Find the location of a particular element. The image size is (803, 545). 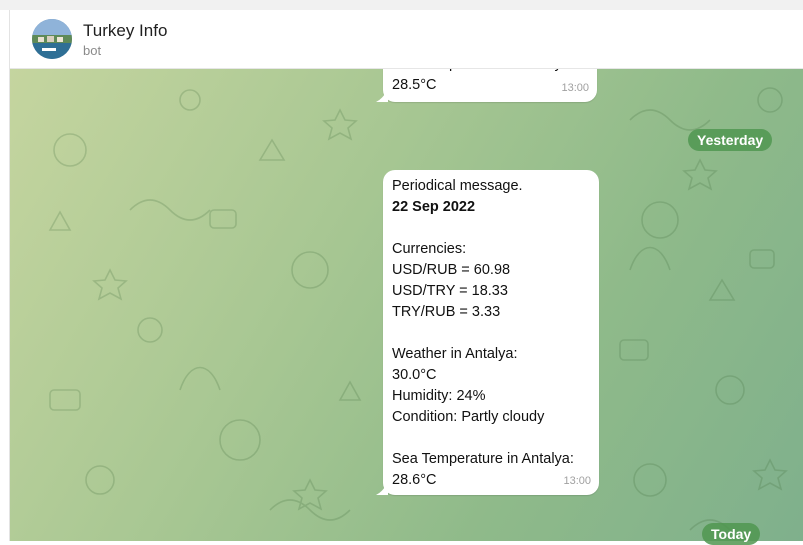

message-line: 28.6°C is located at coordinates (414, 480).